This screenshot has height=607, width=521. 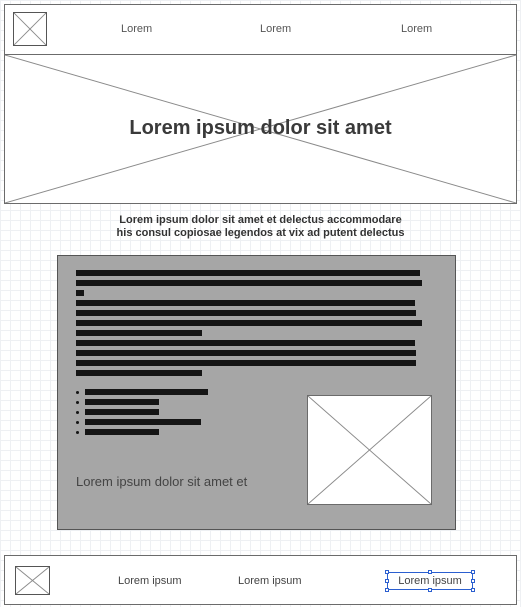 I want to click on footer-link-selected-label: Lorem ipsum, so click(x=430, y=581).